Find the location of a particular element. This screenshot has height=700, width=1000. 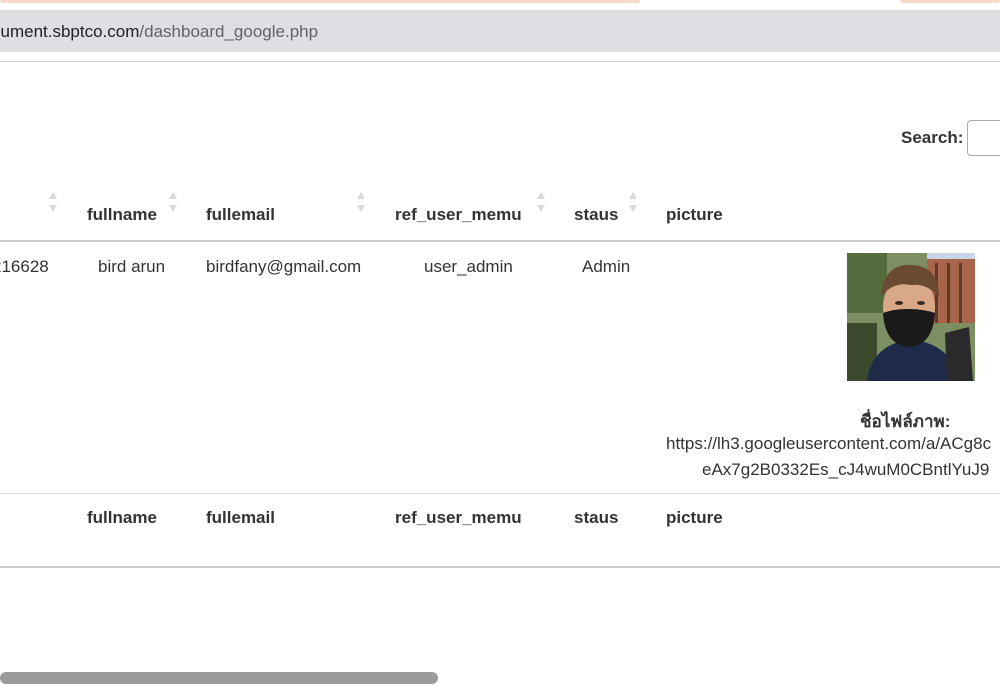

search-box: Search: is located at coordinates (950, 138).